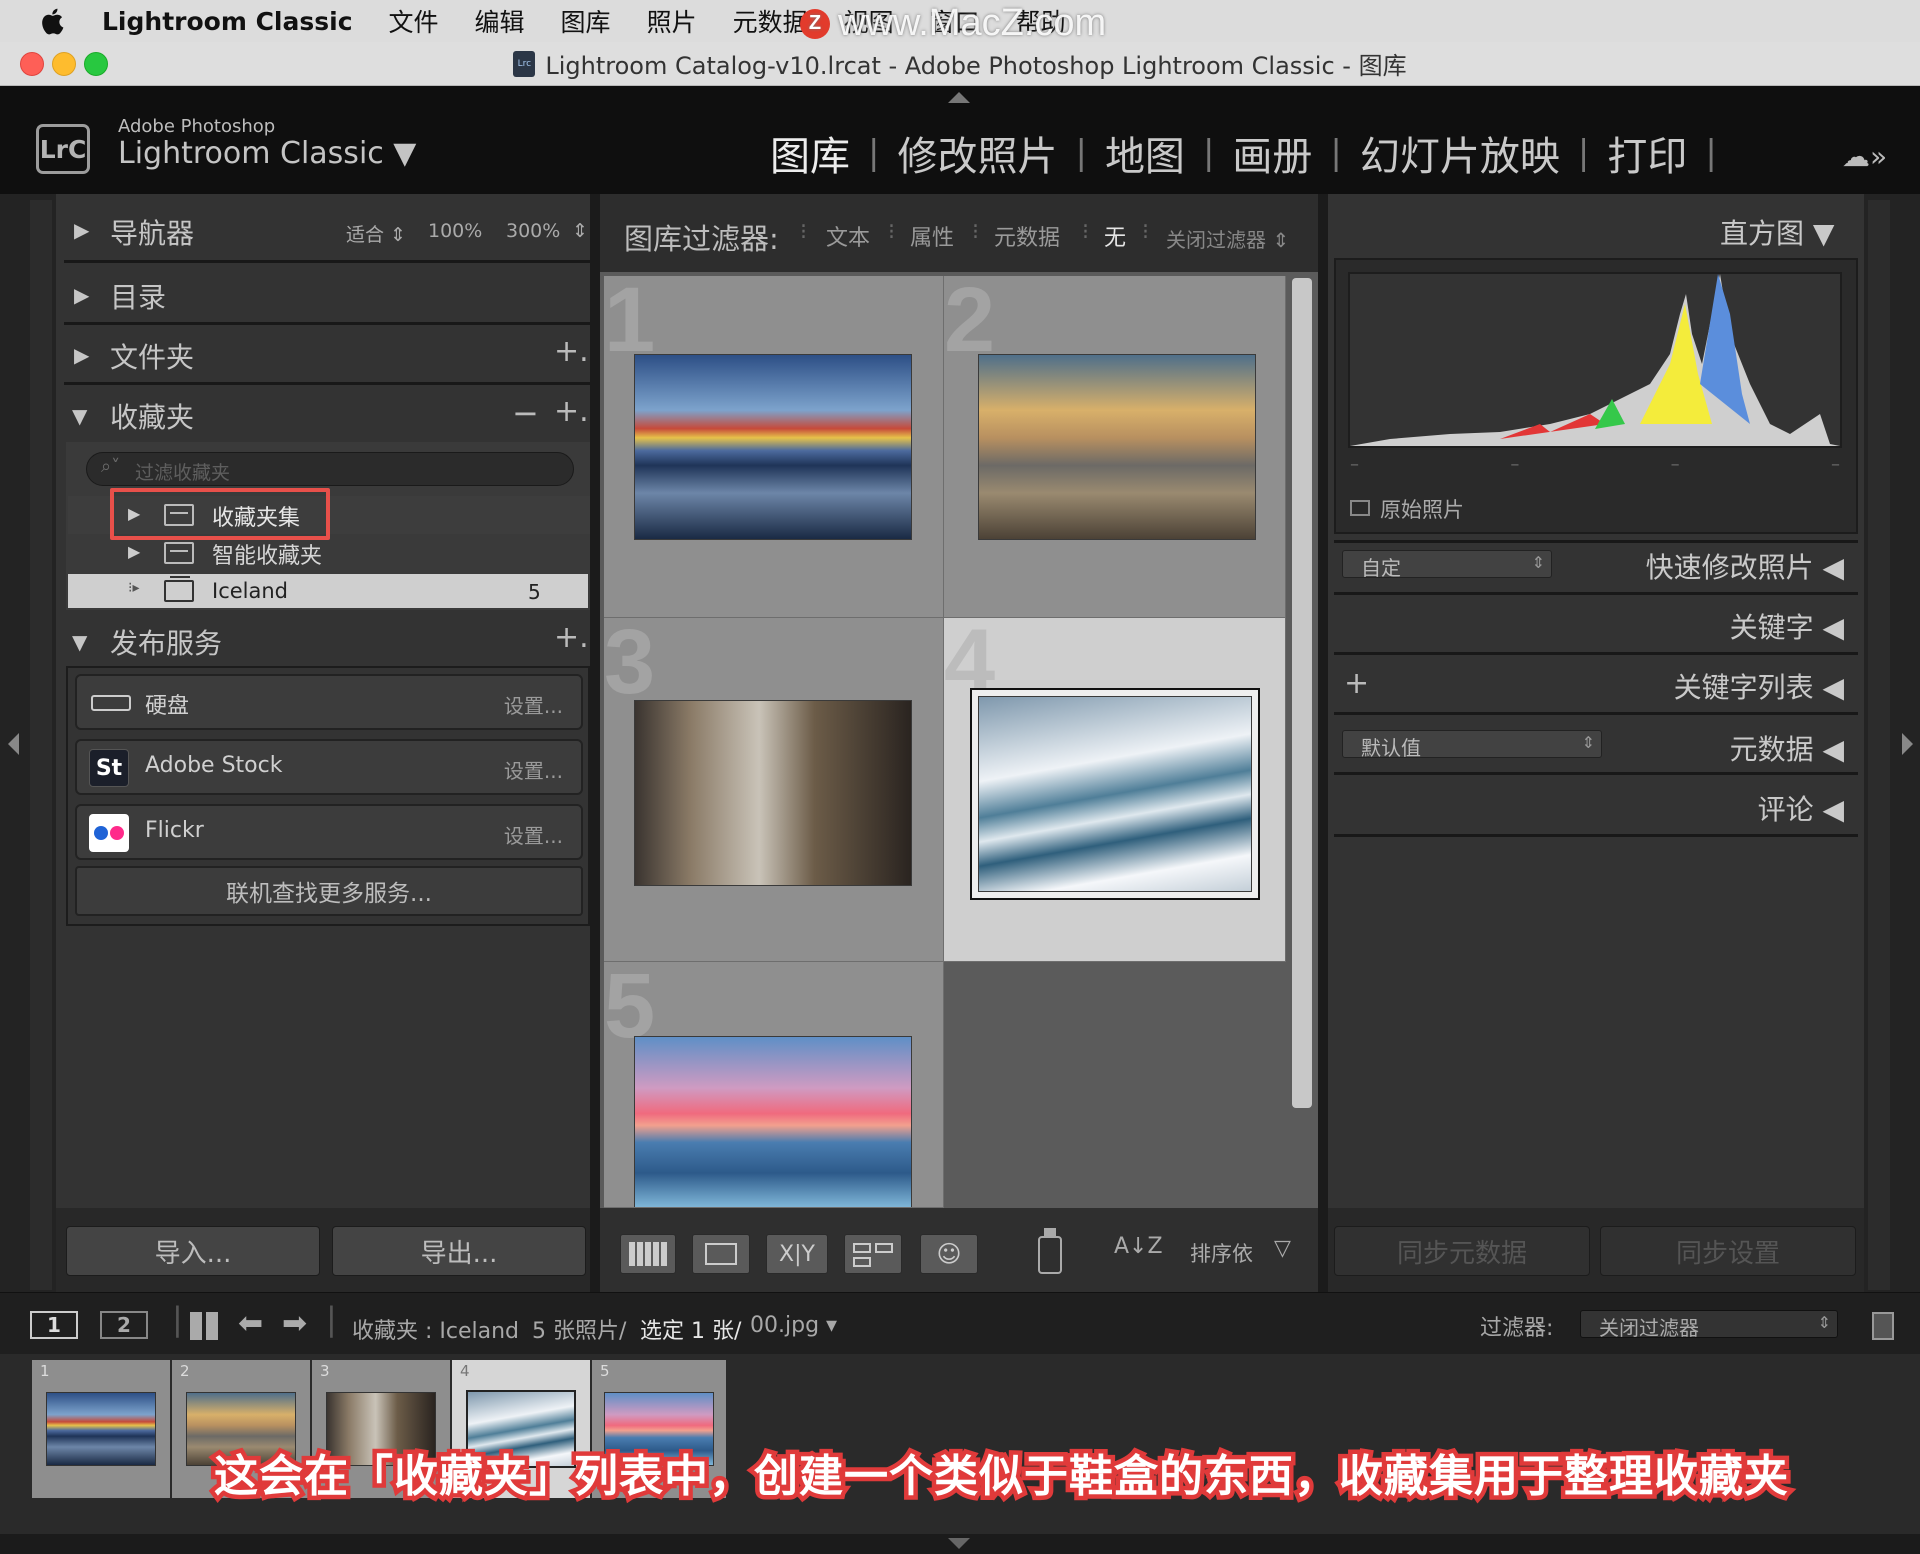 The height and width of the screenshot is (1554, 1920). I want to click on keyword-list-header: 关键字列表 ◀, so click(1759, 686).